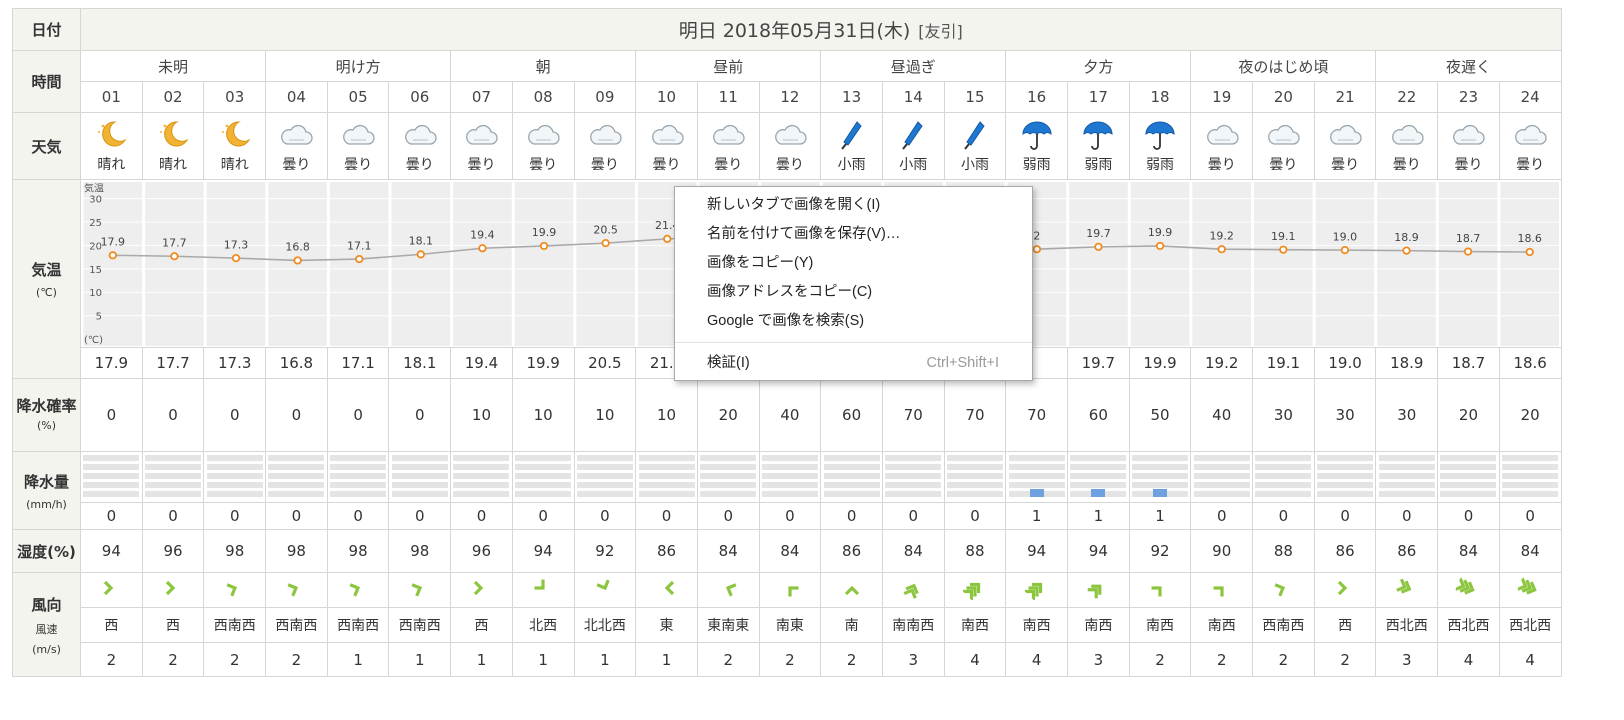 The height and width of the screenshot is (720, 1624). Describe the element at coordinates (853, 292) in the screenshot. I see `context-menu-item: 画像アドレスをコピー(C)` at that location.